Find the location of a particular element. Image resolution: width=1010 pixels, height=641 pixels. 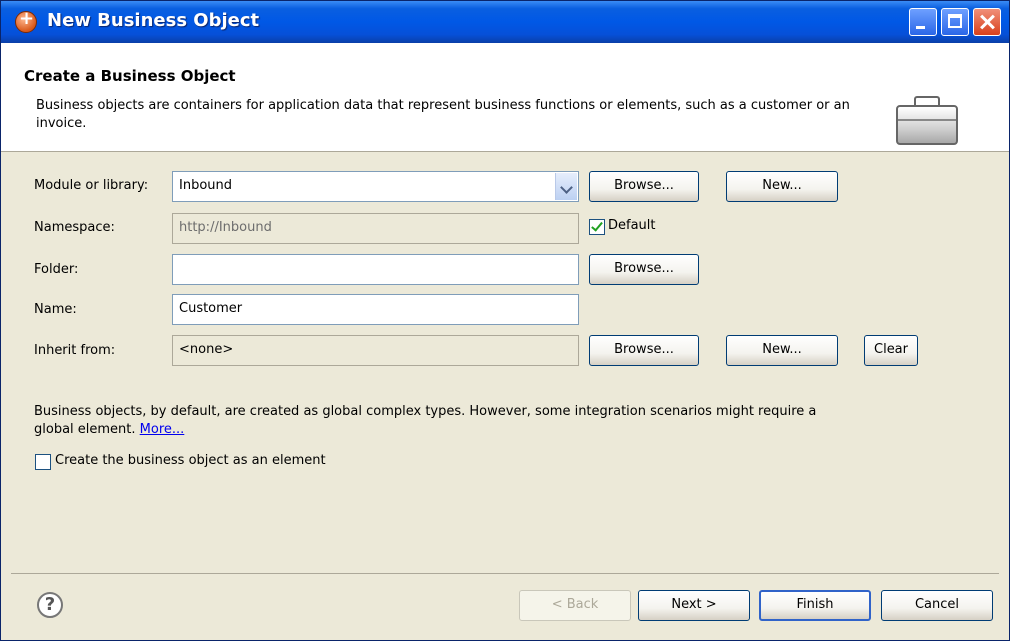

back-button: < Back is located at coordinates (575, 605).